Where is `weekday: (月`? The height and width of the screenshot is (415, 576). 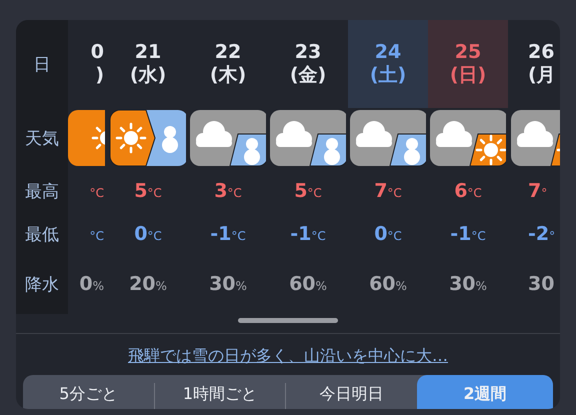
weekday: (月 is located at coordinates (542, 75).